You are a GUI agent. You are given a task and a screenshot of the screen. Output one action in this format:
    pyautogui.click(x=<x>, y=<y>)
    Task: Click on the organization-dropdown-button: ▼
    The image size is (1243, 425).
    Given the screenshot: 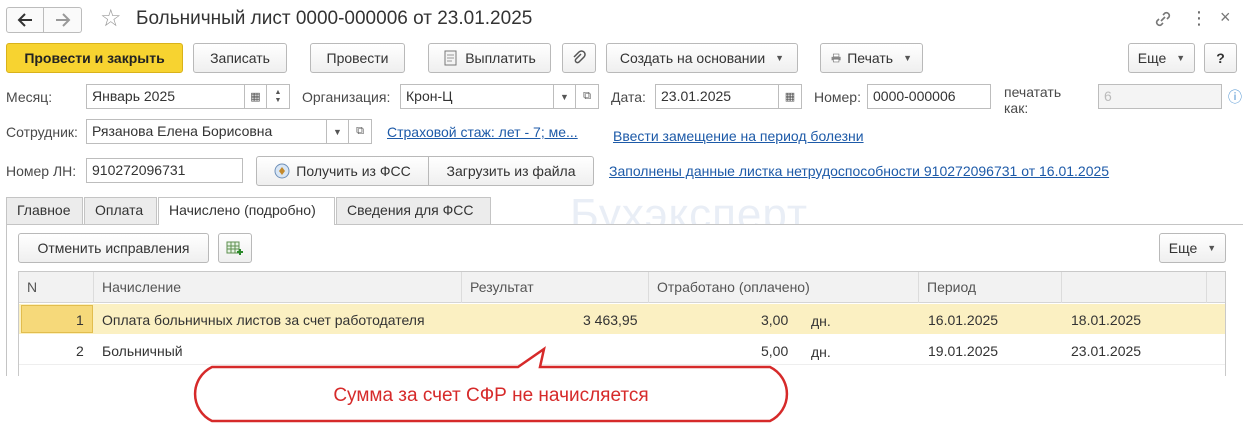 What is the action you would take?
    pyautogui.click(x=565, y=96)
    